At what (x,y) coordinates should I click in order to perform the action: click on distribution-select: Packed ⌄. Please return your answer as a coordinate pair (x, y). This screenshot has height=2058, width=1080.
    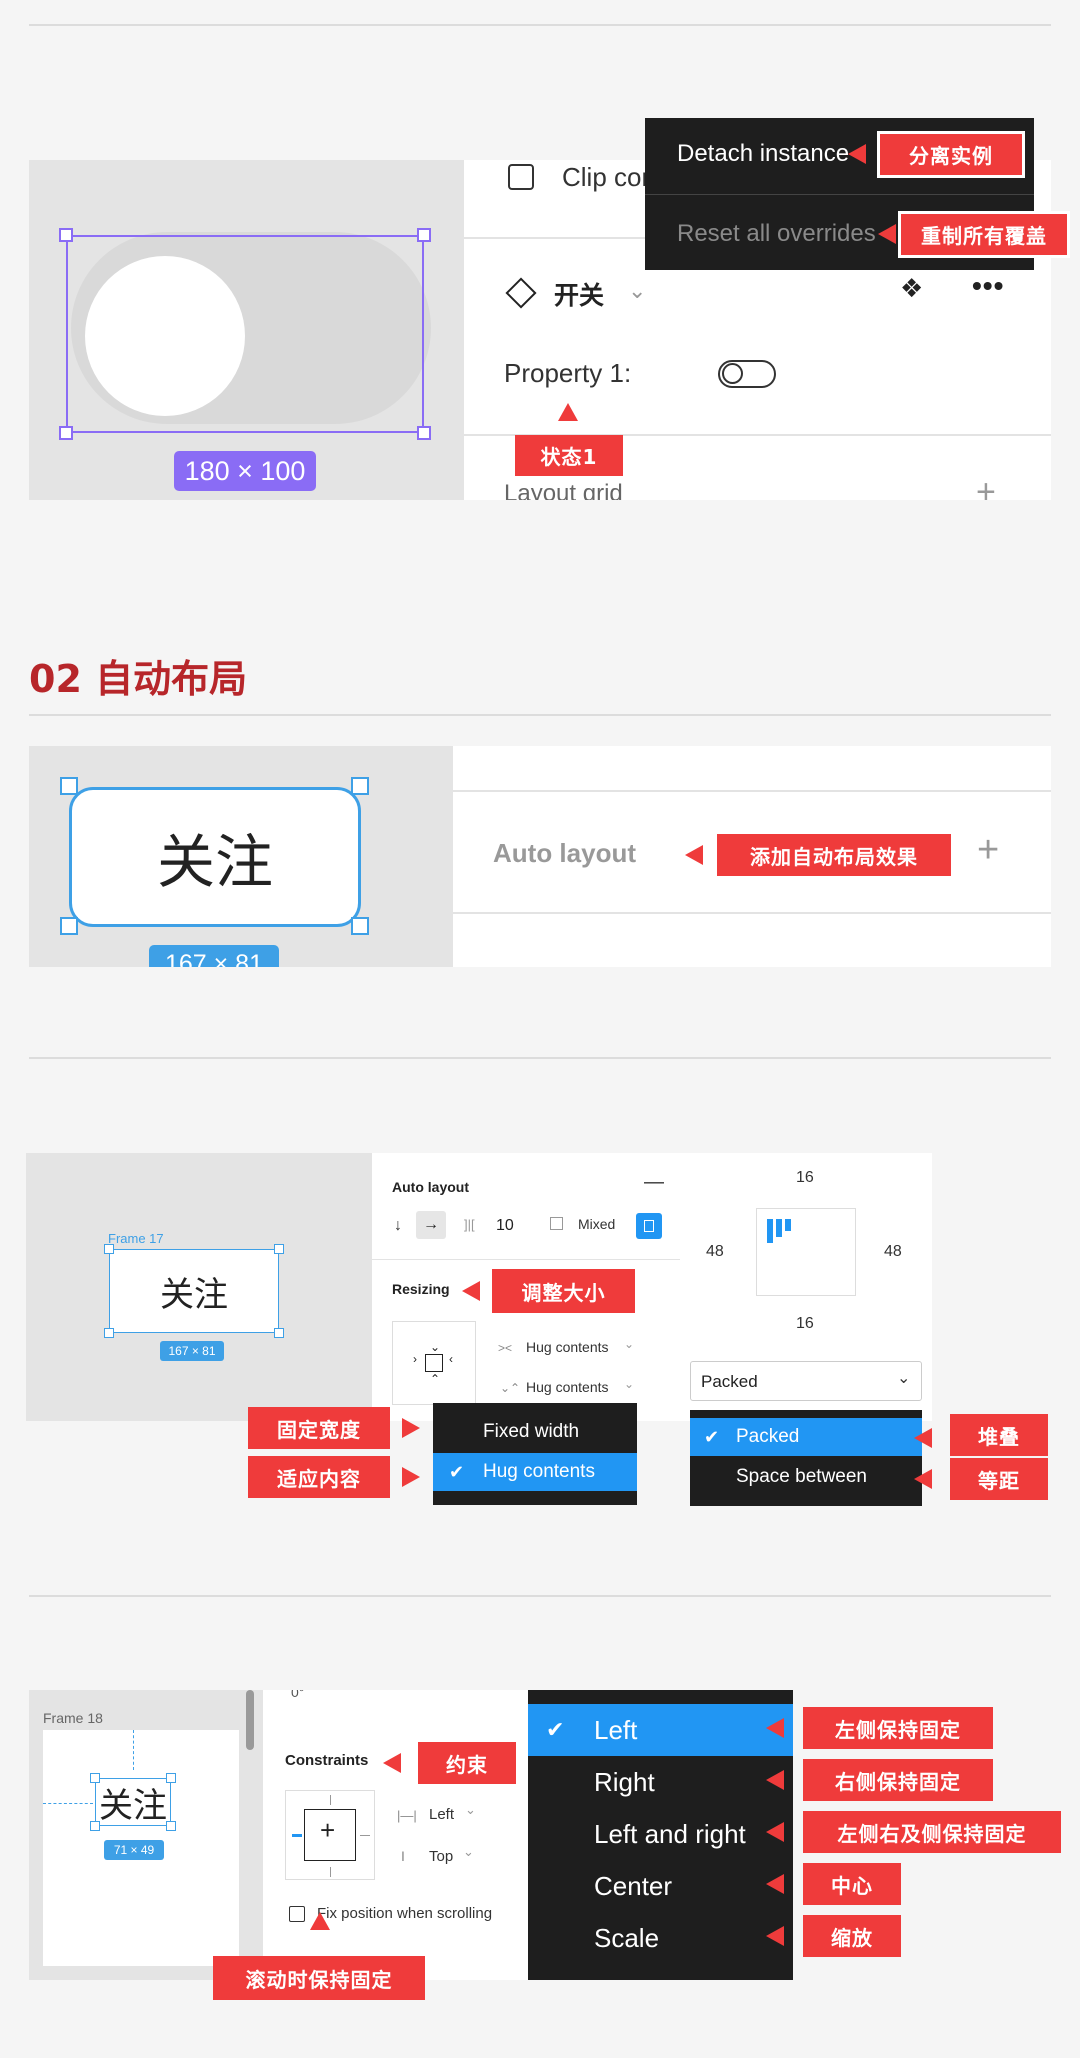
    Looking at the image, I should click on (806, 1381).